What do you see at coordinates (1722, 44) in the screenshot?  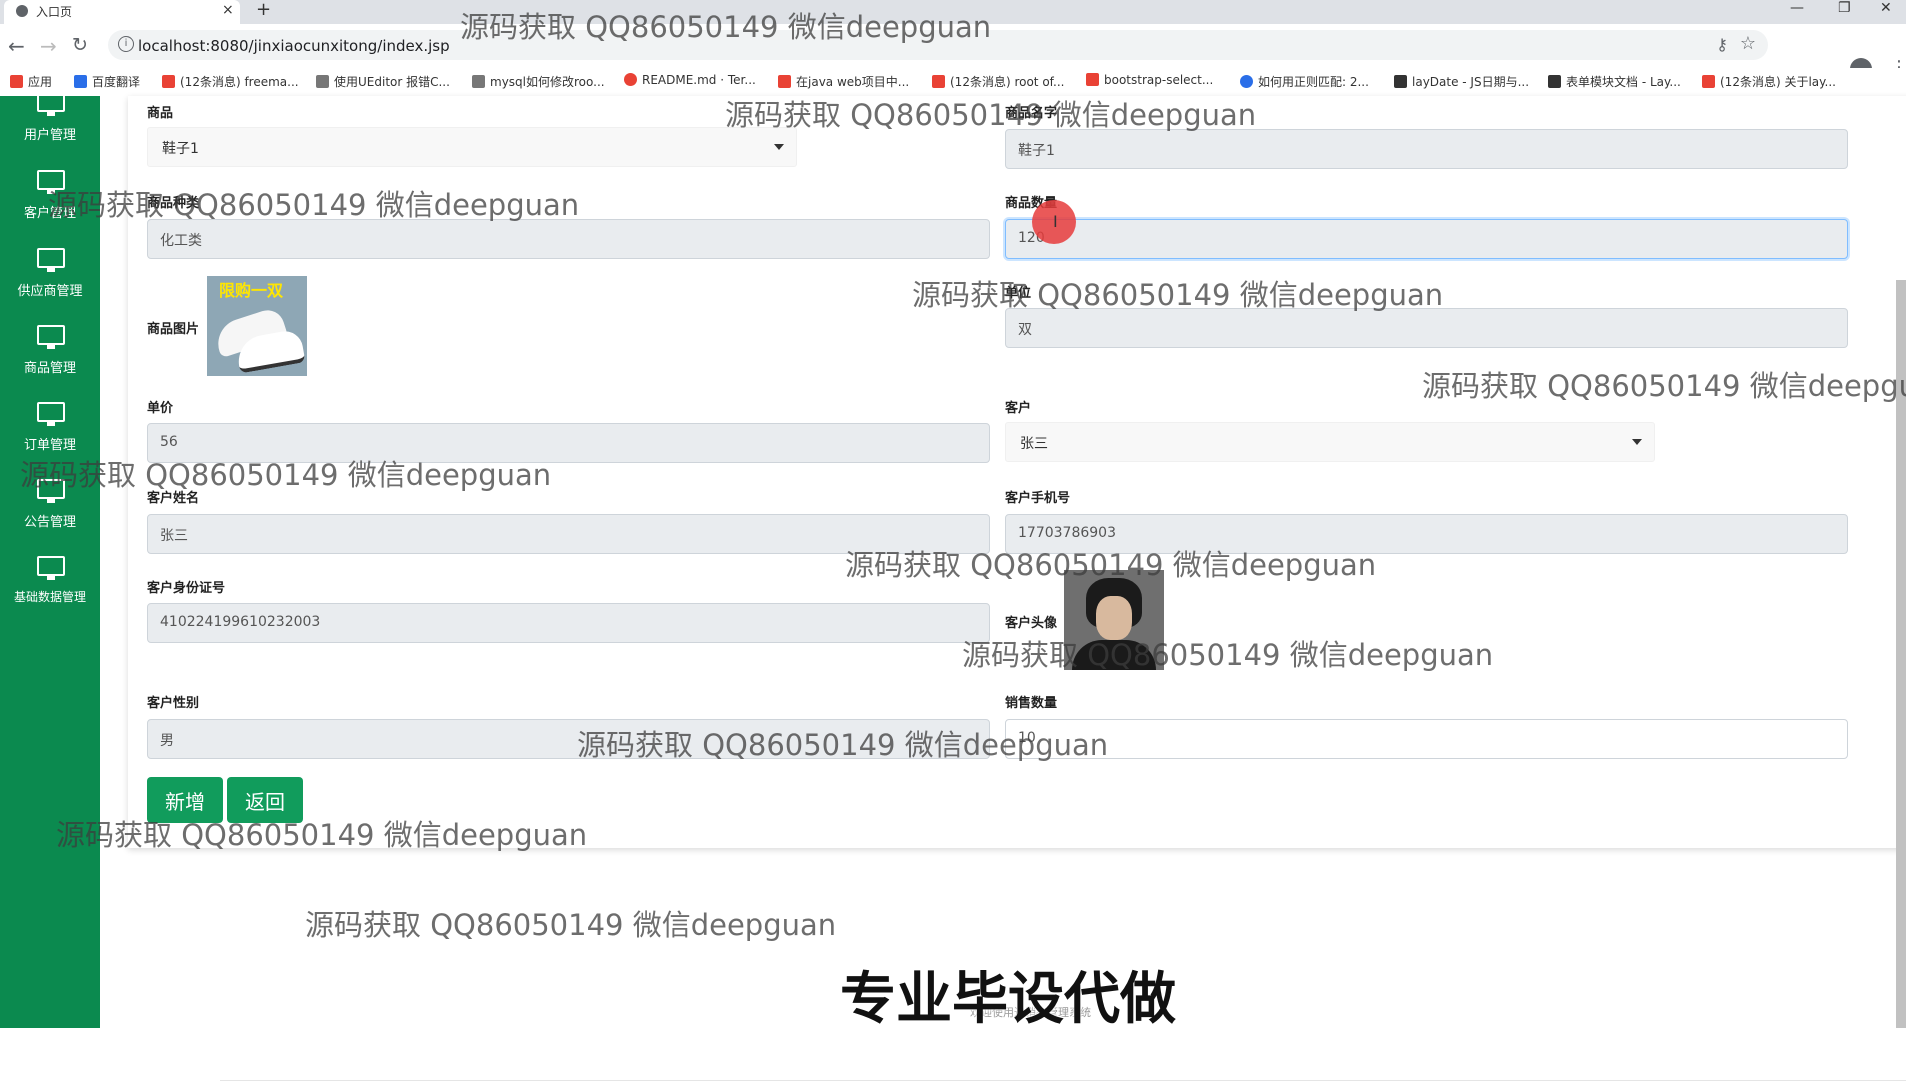 I see `key-icon: ⚷` at bounding box center [1722, 44].